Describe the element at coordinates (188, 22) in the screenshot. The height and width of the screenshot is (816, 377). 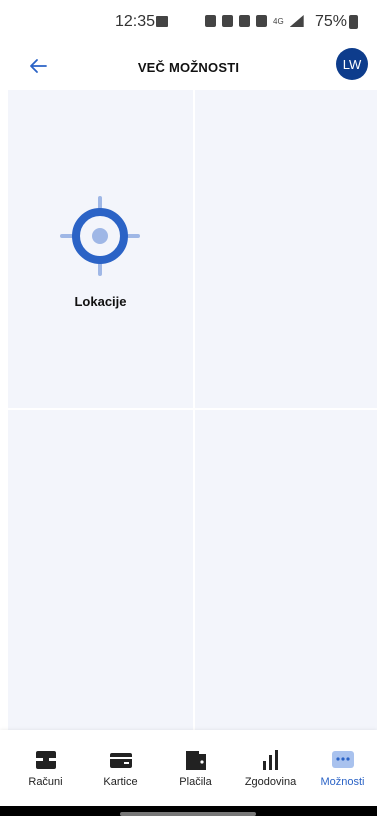
I see `status-bar: 12:35 4G 75%` at that location.